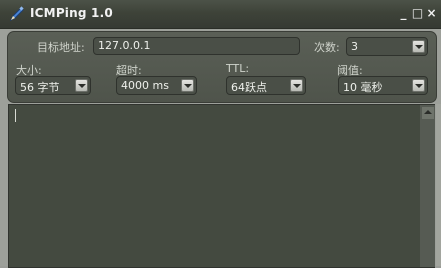 This screenshot has height=268, width=441. What do you see at coordinates (15, 115) in the screenshot?
I see `text-caret` at bounding box center [15, 115].